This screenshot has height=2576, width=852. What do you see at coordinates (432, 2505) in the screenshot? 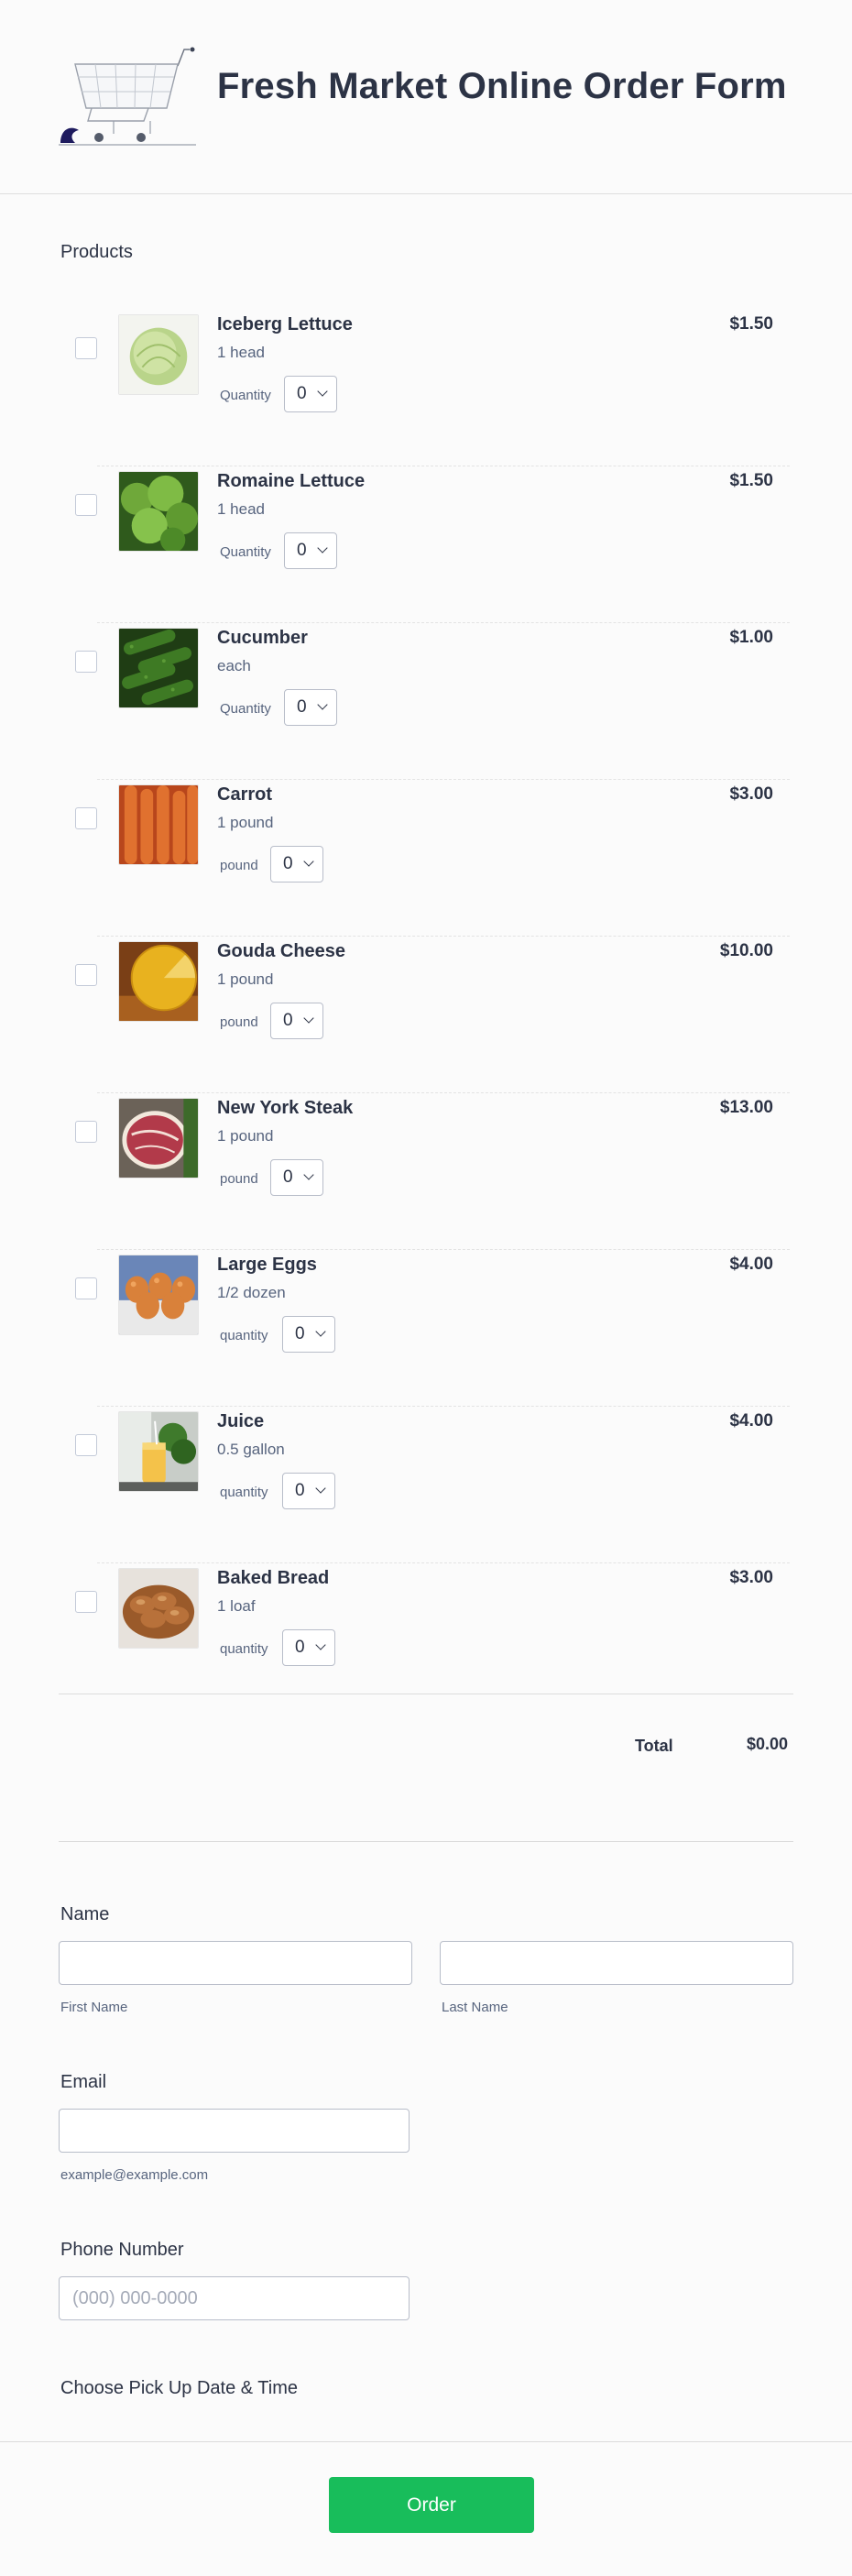
I see `order-button: Order` at bounding box center [432, 2505].